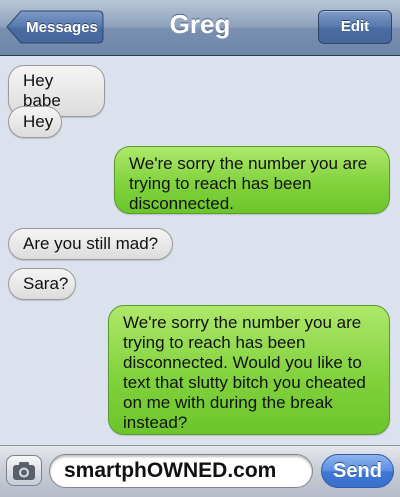 The width and height of the screenshot is (400, 497). What do you see at coordinates (355, 27) in the screenshot?
I see `edit-button: Edit` at bounding box center [355, 27].